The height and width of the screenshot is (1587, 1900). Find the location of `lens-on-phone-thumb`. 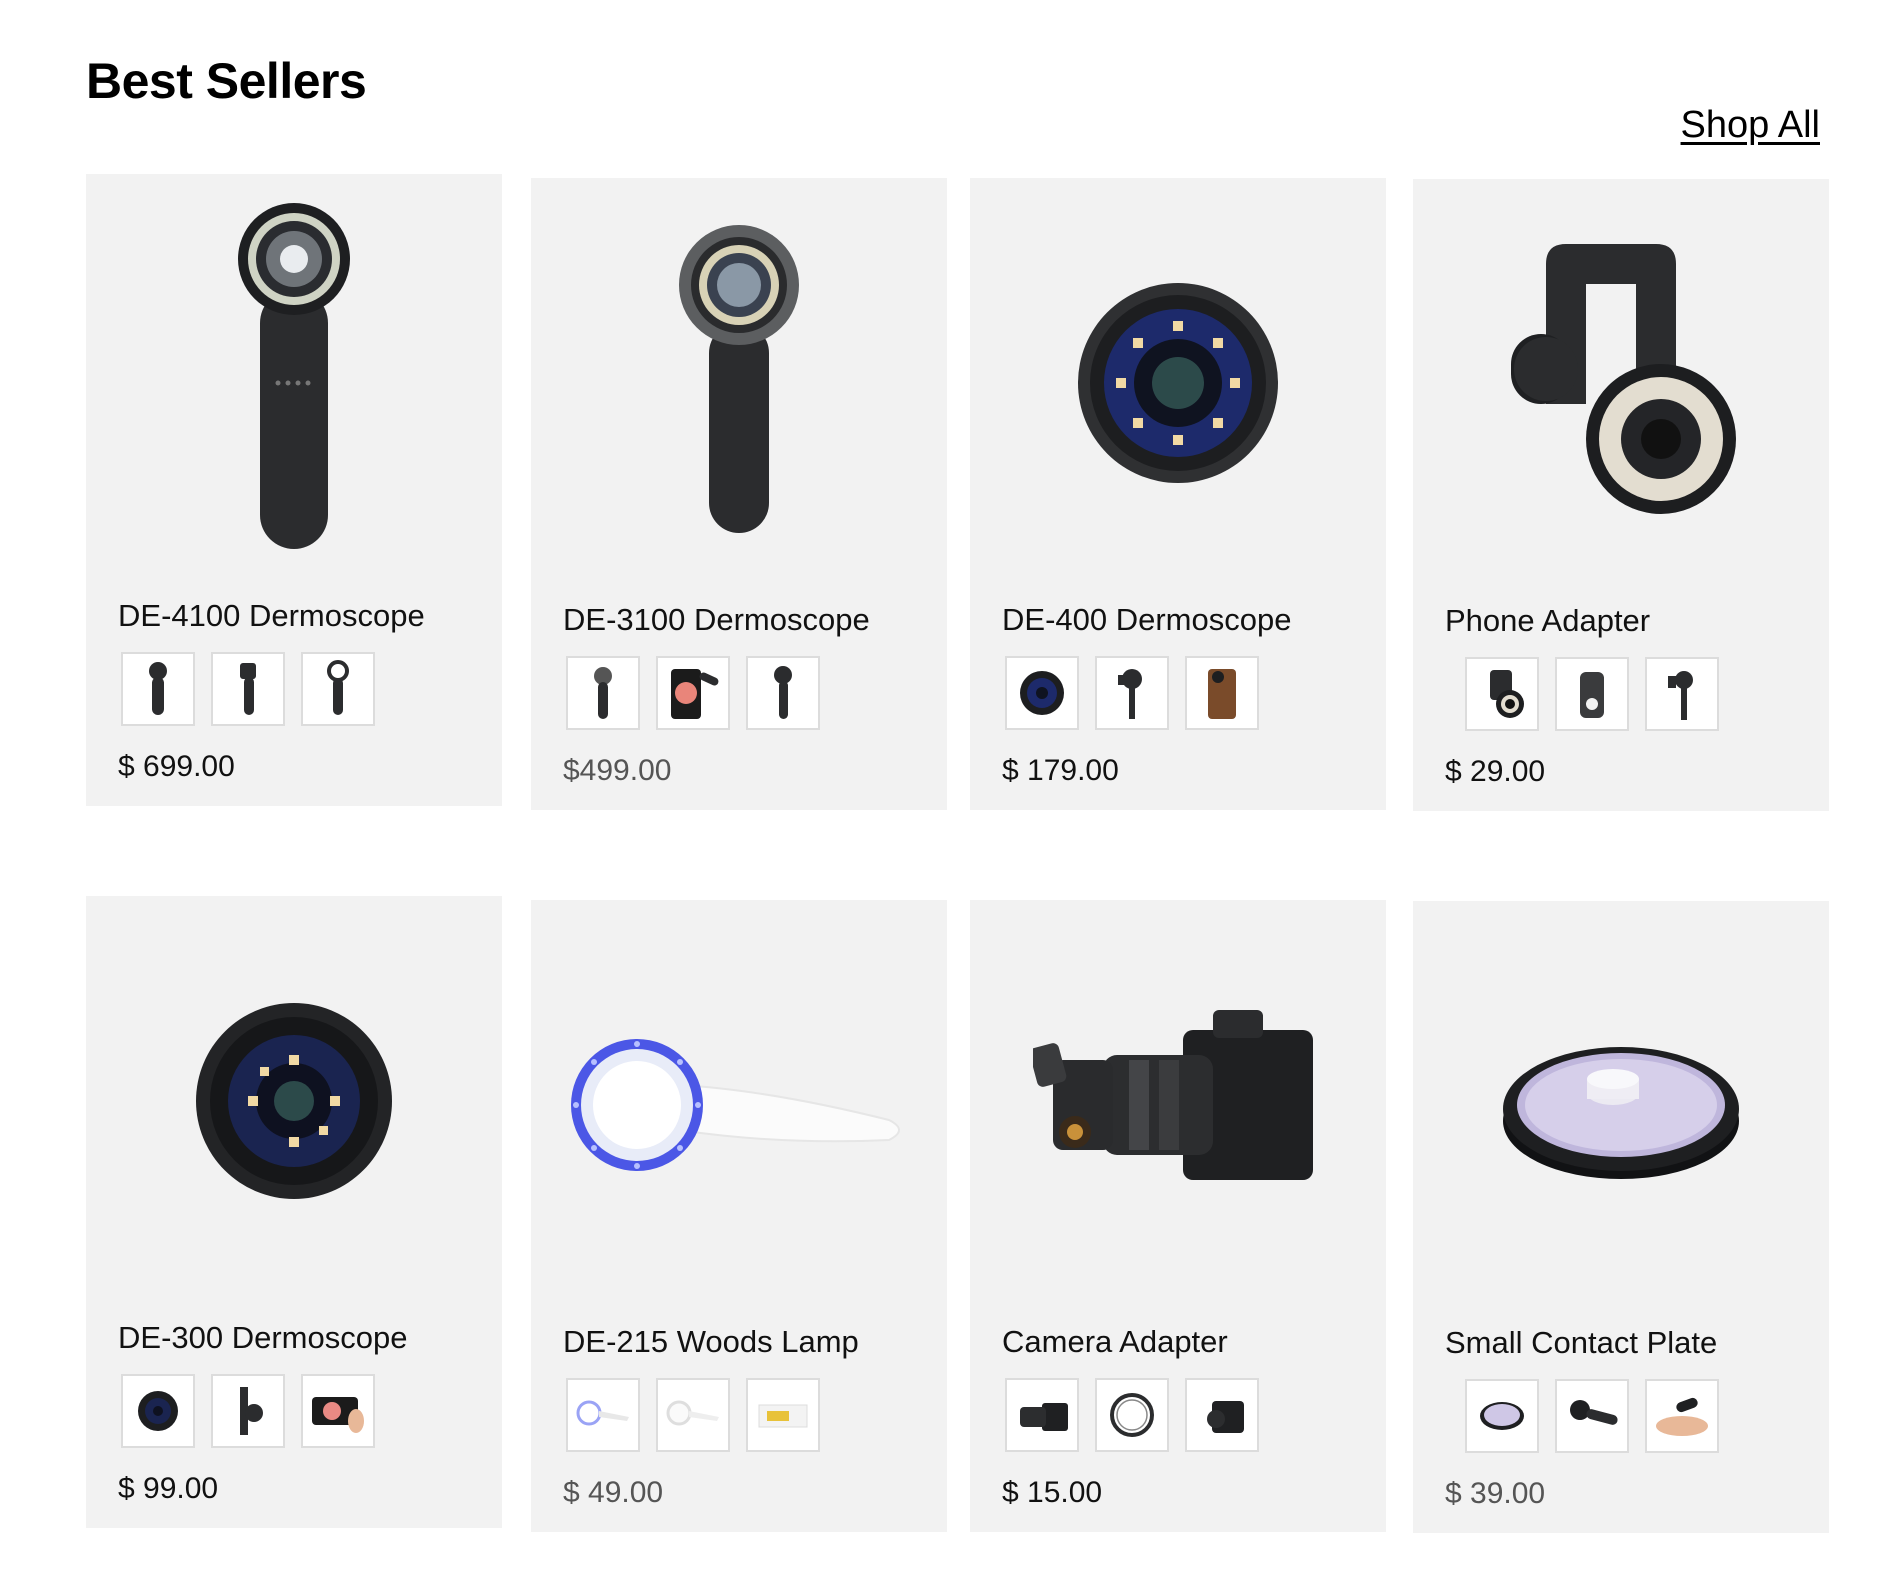

lens-on-phone-thumb is located at coordinates (1222, 694).